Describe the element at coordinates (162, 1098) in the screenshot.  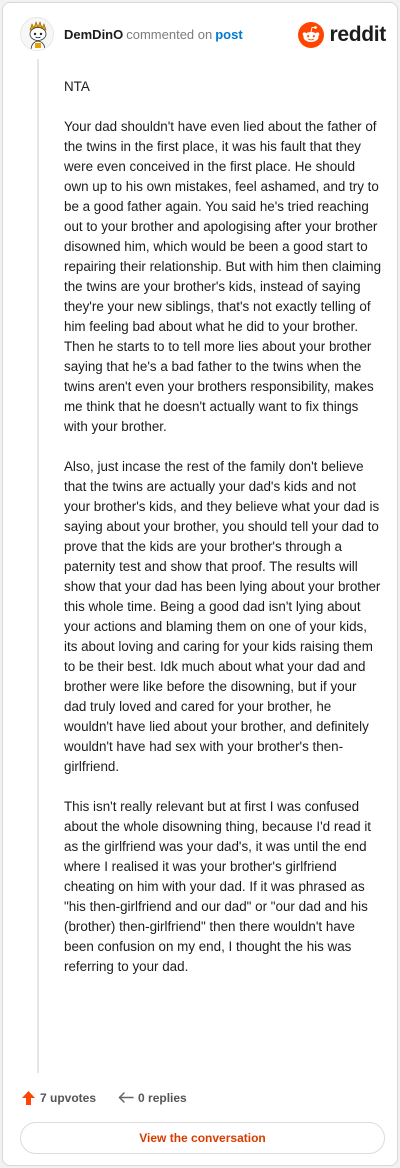
I see `reply-count: 0 replies` at that location.